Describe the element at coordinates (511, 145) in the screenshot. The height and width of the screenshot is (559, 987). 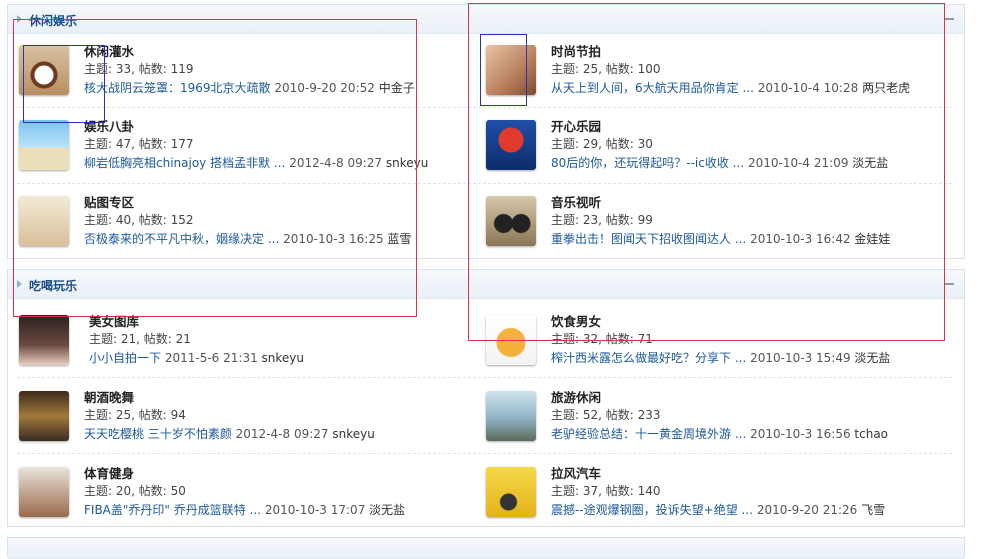
I see `mario-icon` at that location.